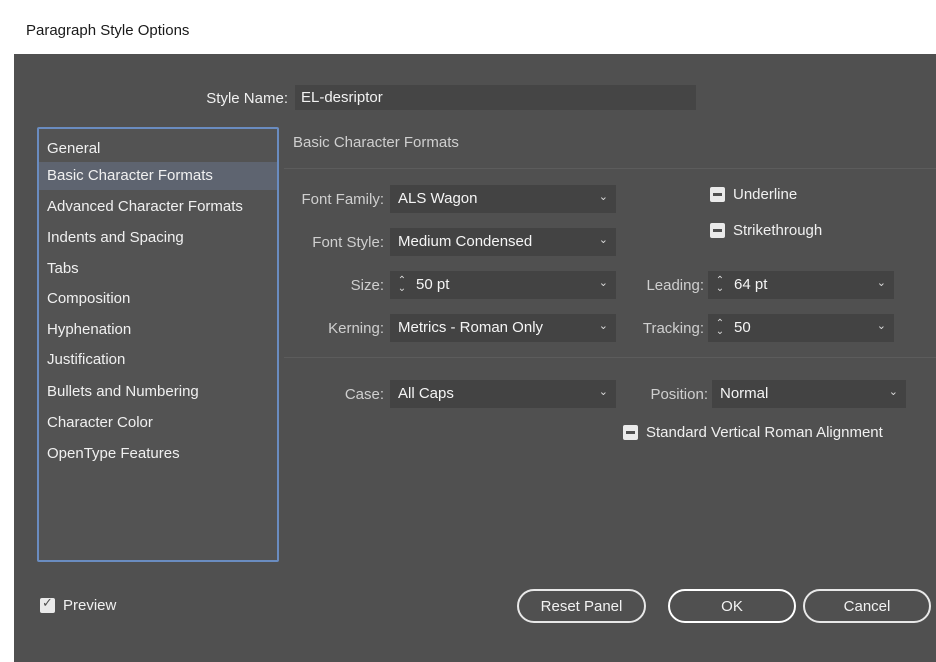  I want to click on standard-vertical-roman-alignment-label: Standard Vertical Roman Alignment, so click(764, 432).